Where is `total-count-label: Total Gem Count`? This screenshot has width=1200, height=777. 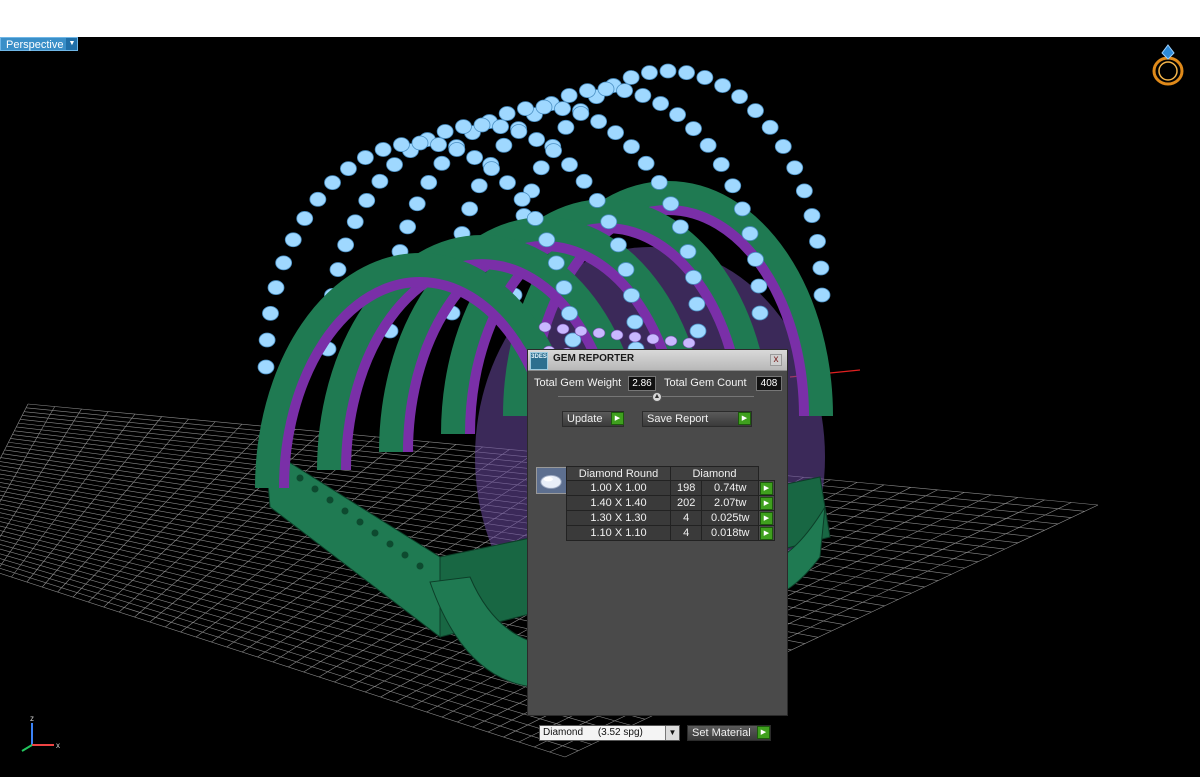 total-count-label: Total Gem Count is located at coordinates (705, 383).